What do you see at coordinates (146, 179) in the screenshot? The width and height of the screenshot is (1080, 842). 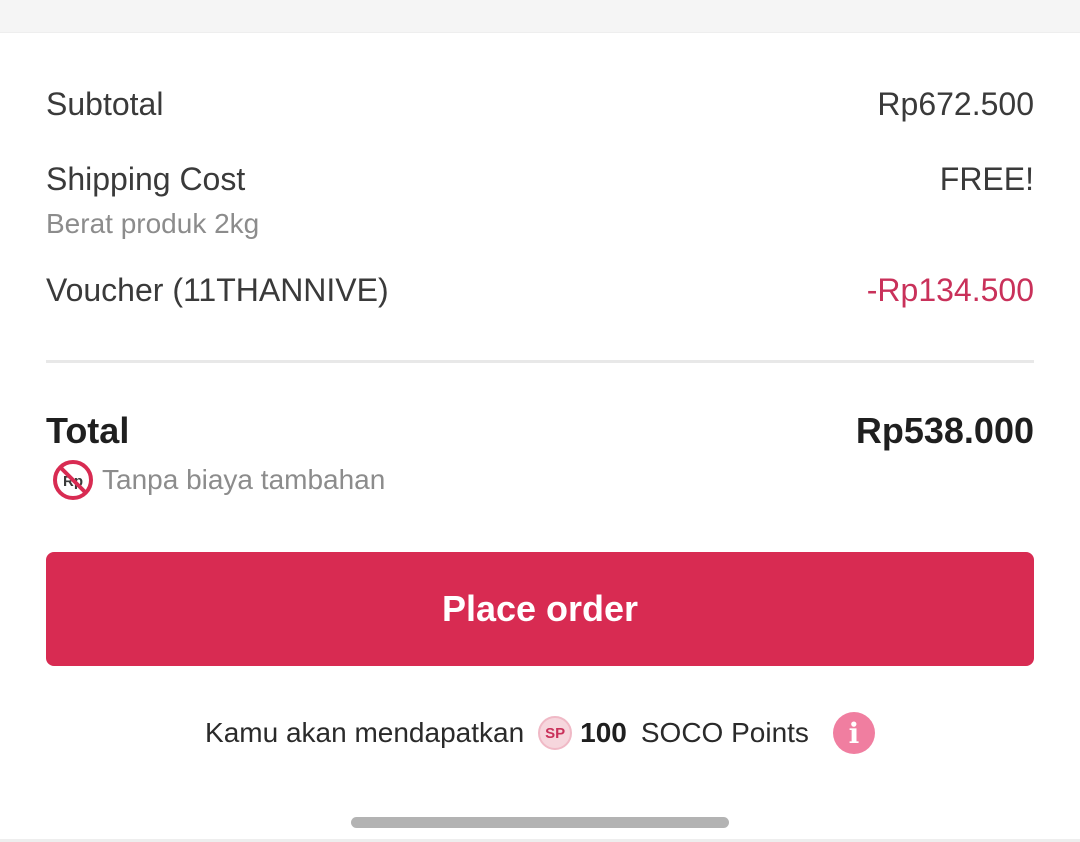 I see `shipping-label: Shipping Cost` at bounding box center [146, 179].